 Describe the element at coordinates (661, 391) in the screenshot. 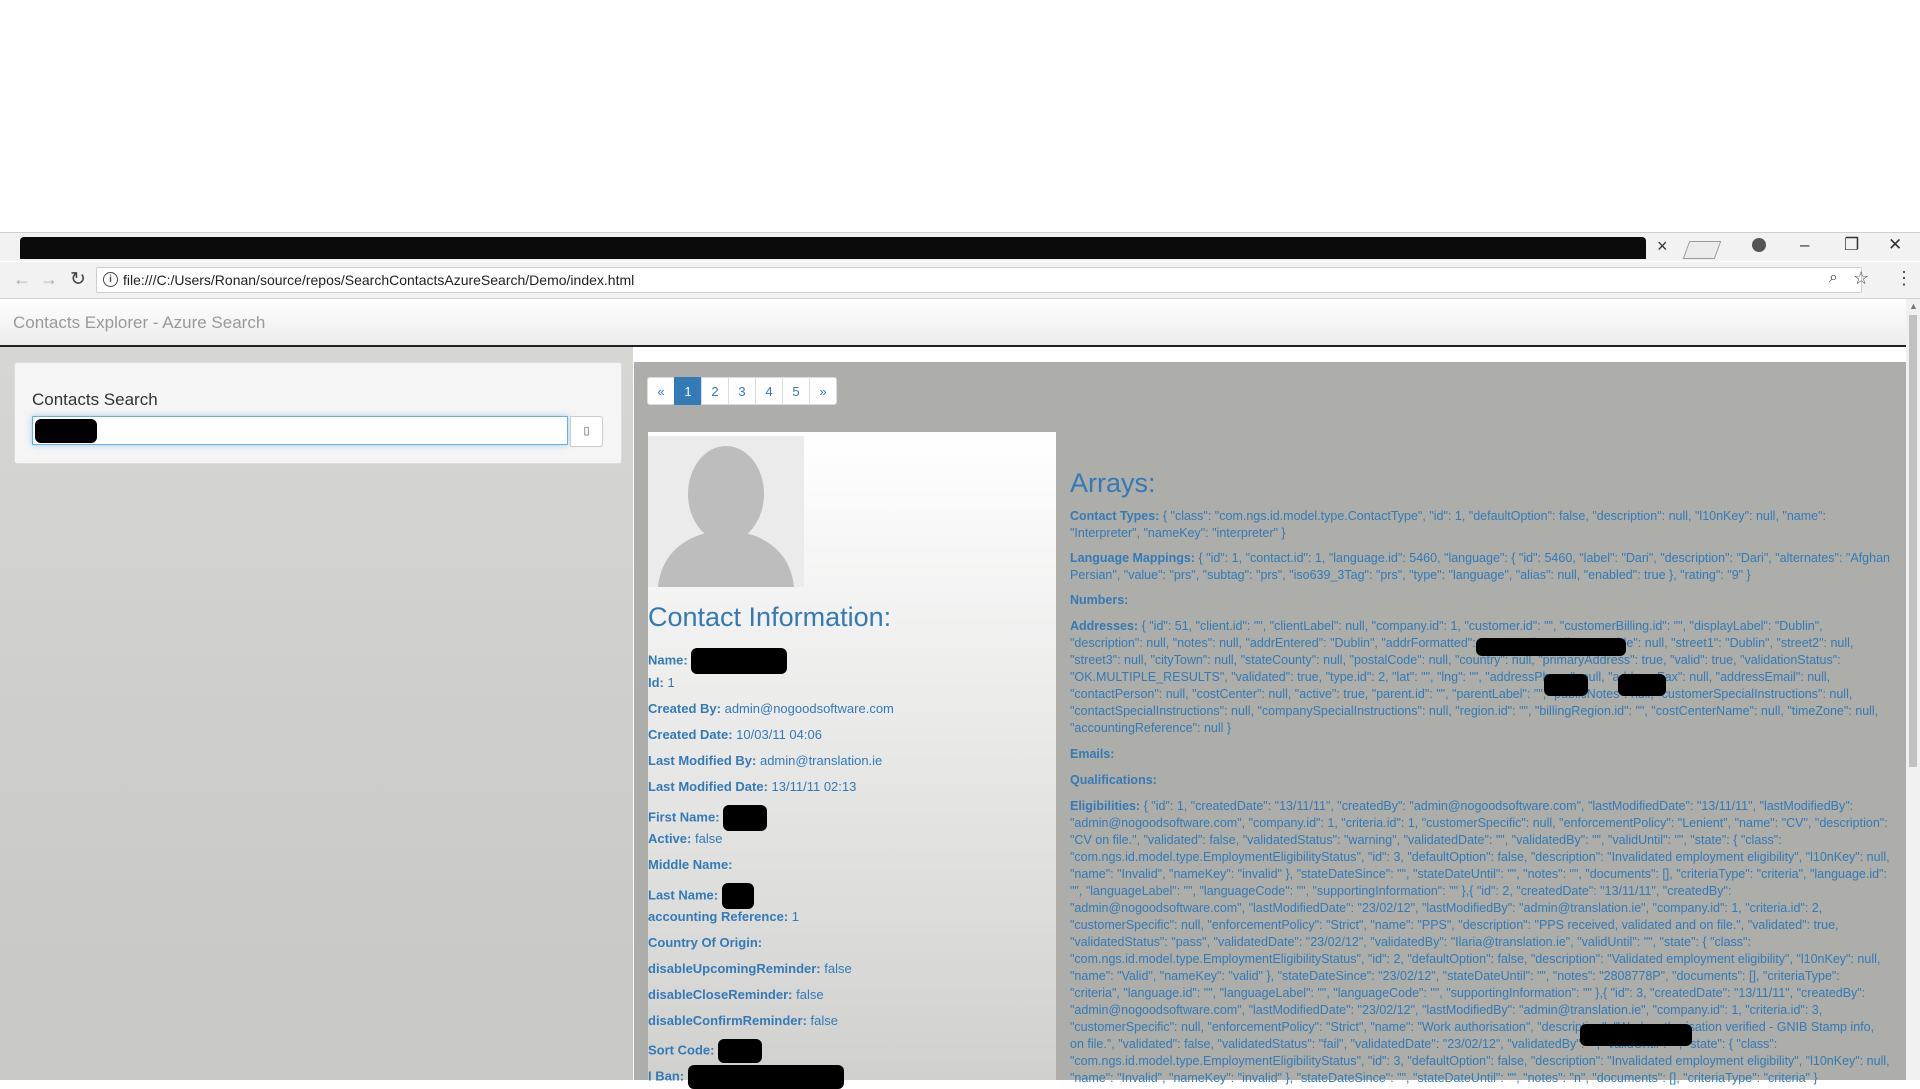

I see `pagination-prev: «` at that location.